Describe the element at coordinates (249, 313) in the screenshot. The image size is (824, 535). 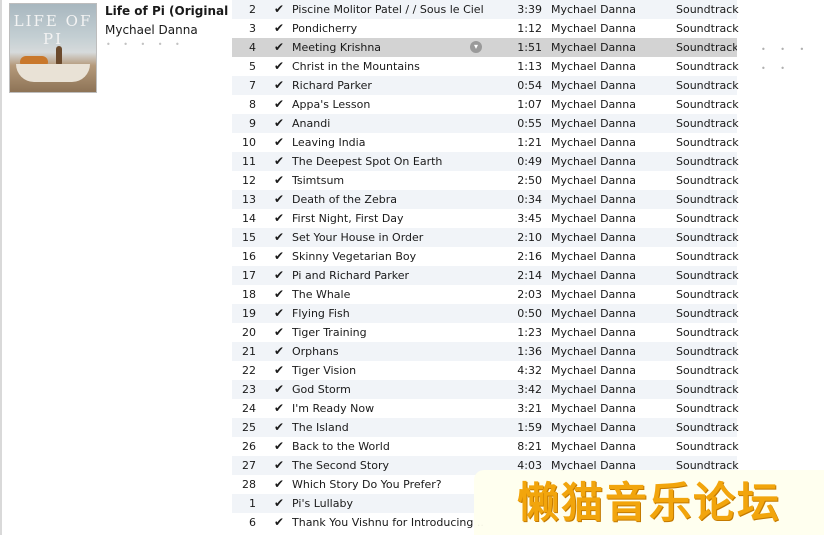
I see `track-number: 19` at that location.